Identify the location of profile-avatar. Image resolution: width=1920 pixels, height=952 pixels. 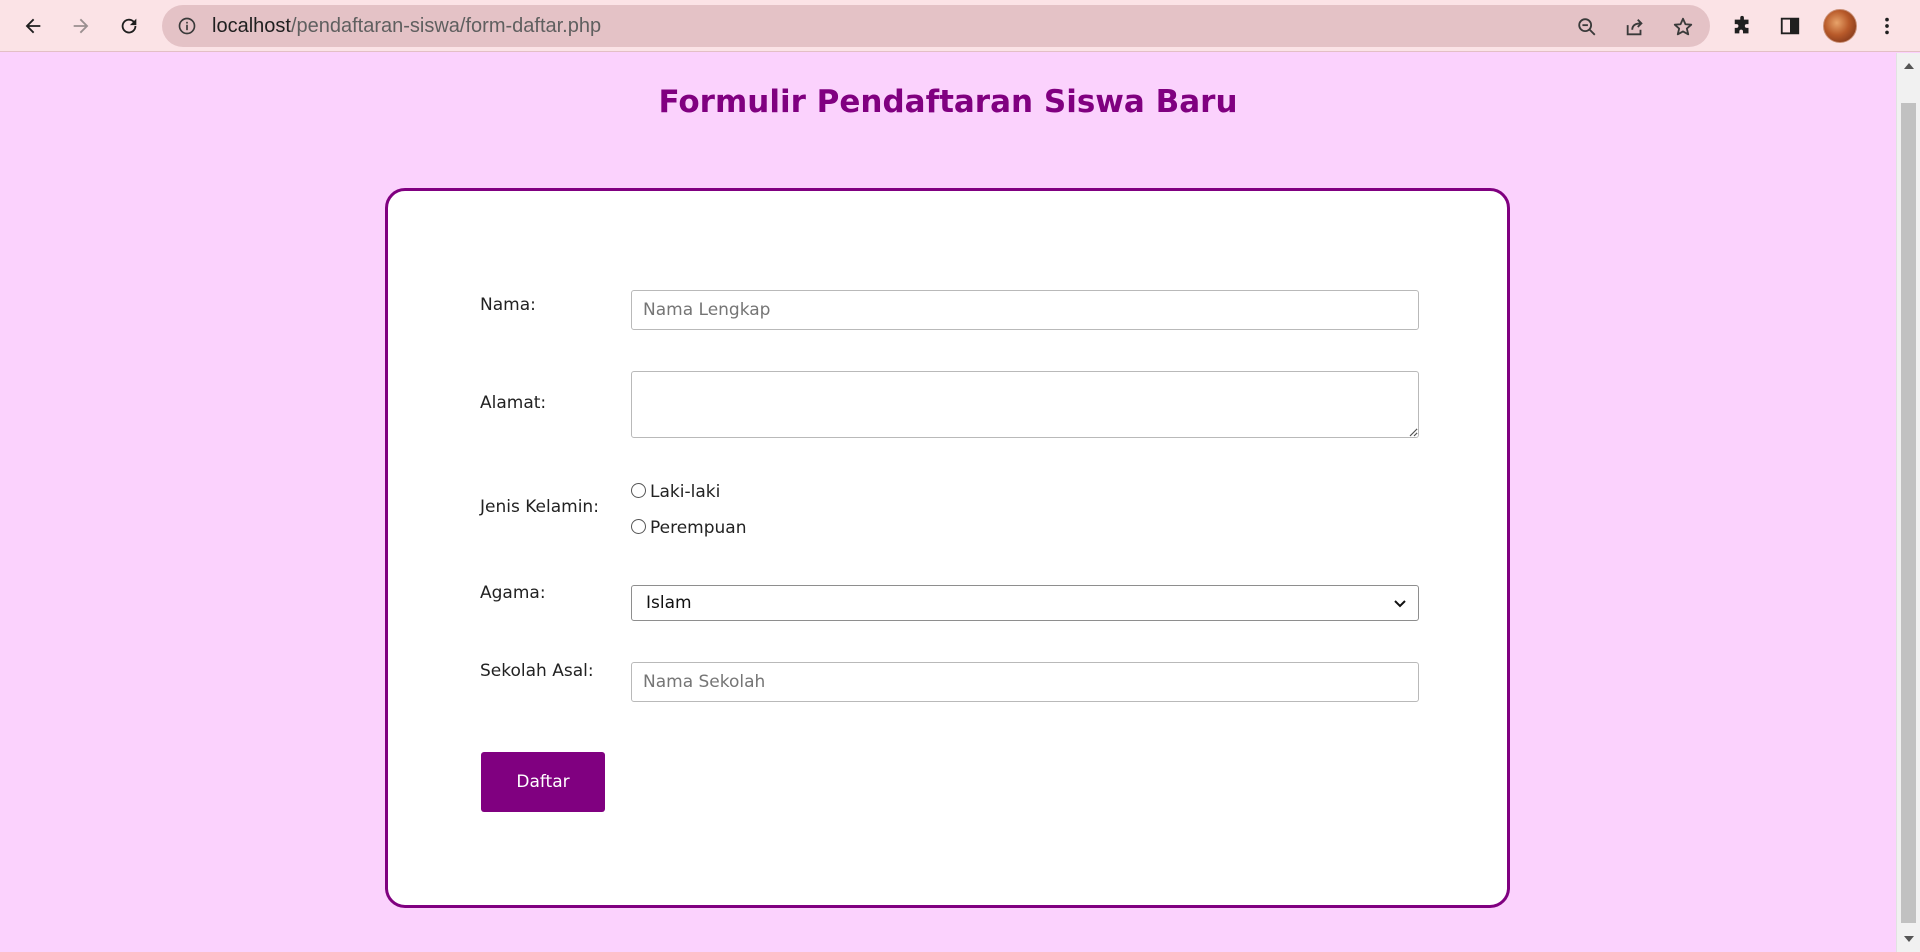
(1840, 26).